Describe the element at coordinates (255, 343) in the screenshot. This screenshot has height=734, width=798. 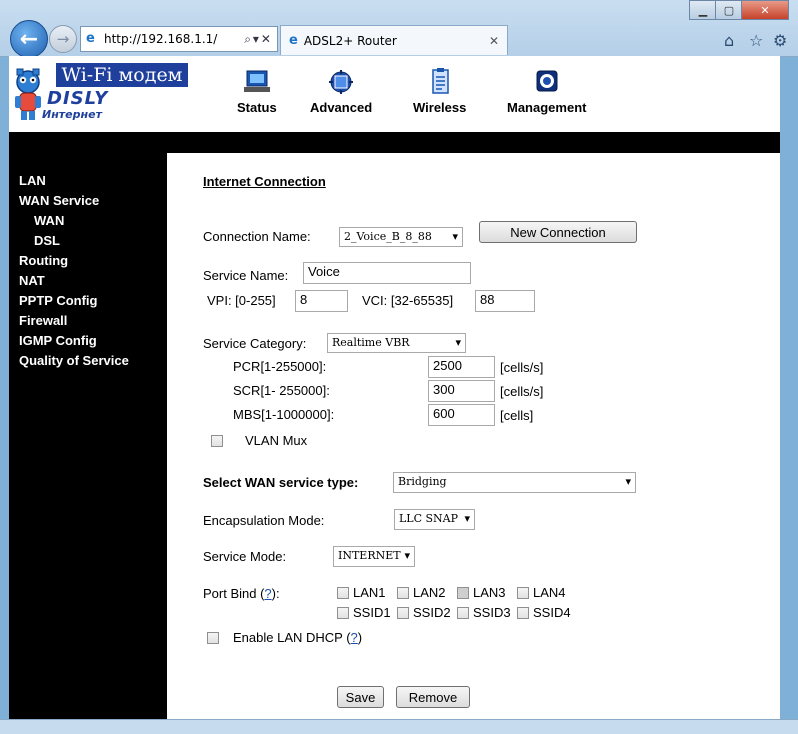
I see `service-category-label: Service Category:` at that location.